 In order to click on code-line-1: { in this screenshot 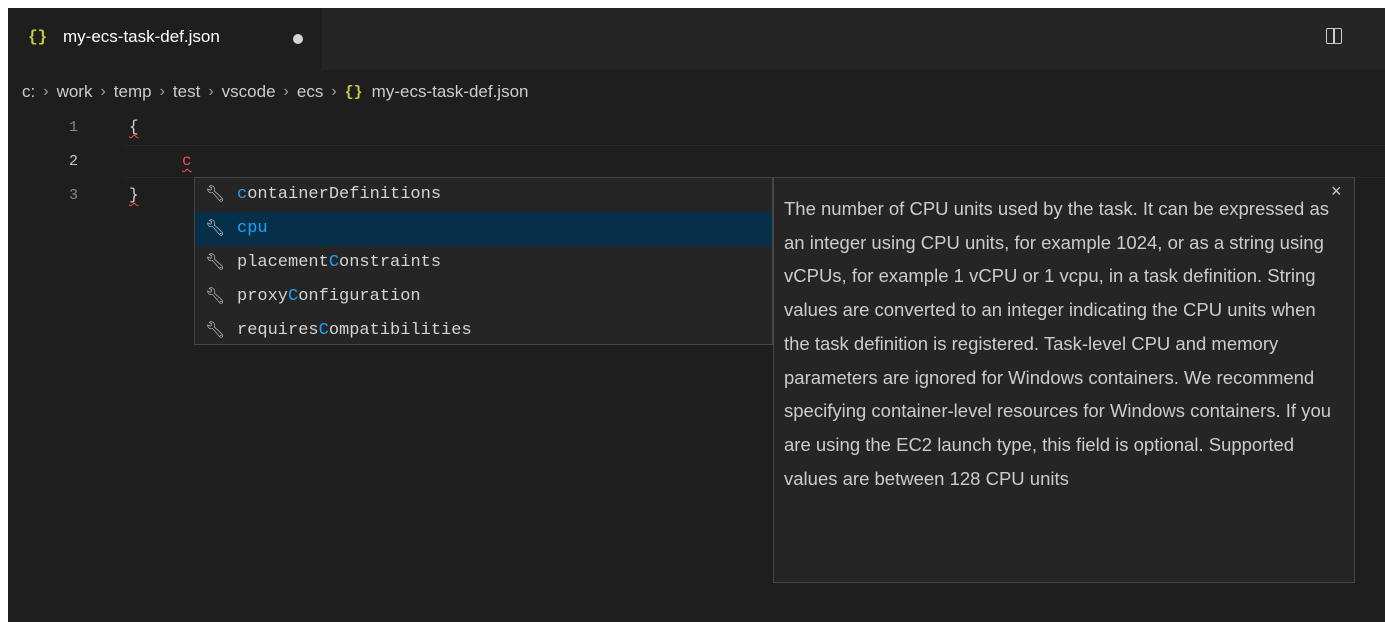, I will do `click(134, 127)`.